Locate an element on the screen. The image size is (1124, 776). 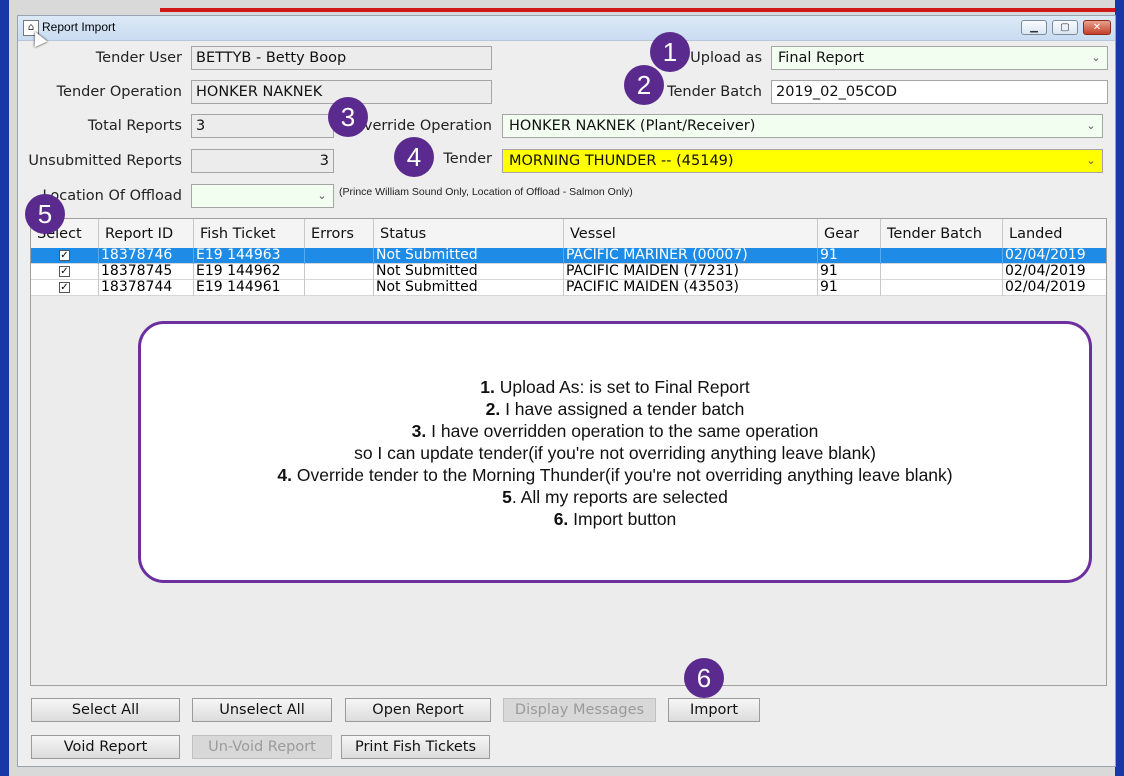
column-header-fish-ticket: Fish Ticket is located at coordinates (249, 233).